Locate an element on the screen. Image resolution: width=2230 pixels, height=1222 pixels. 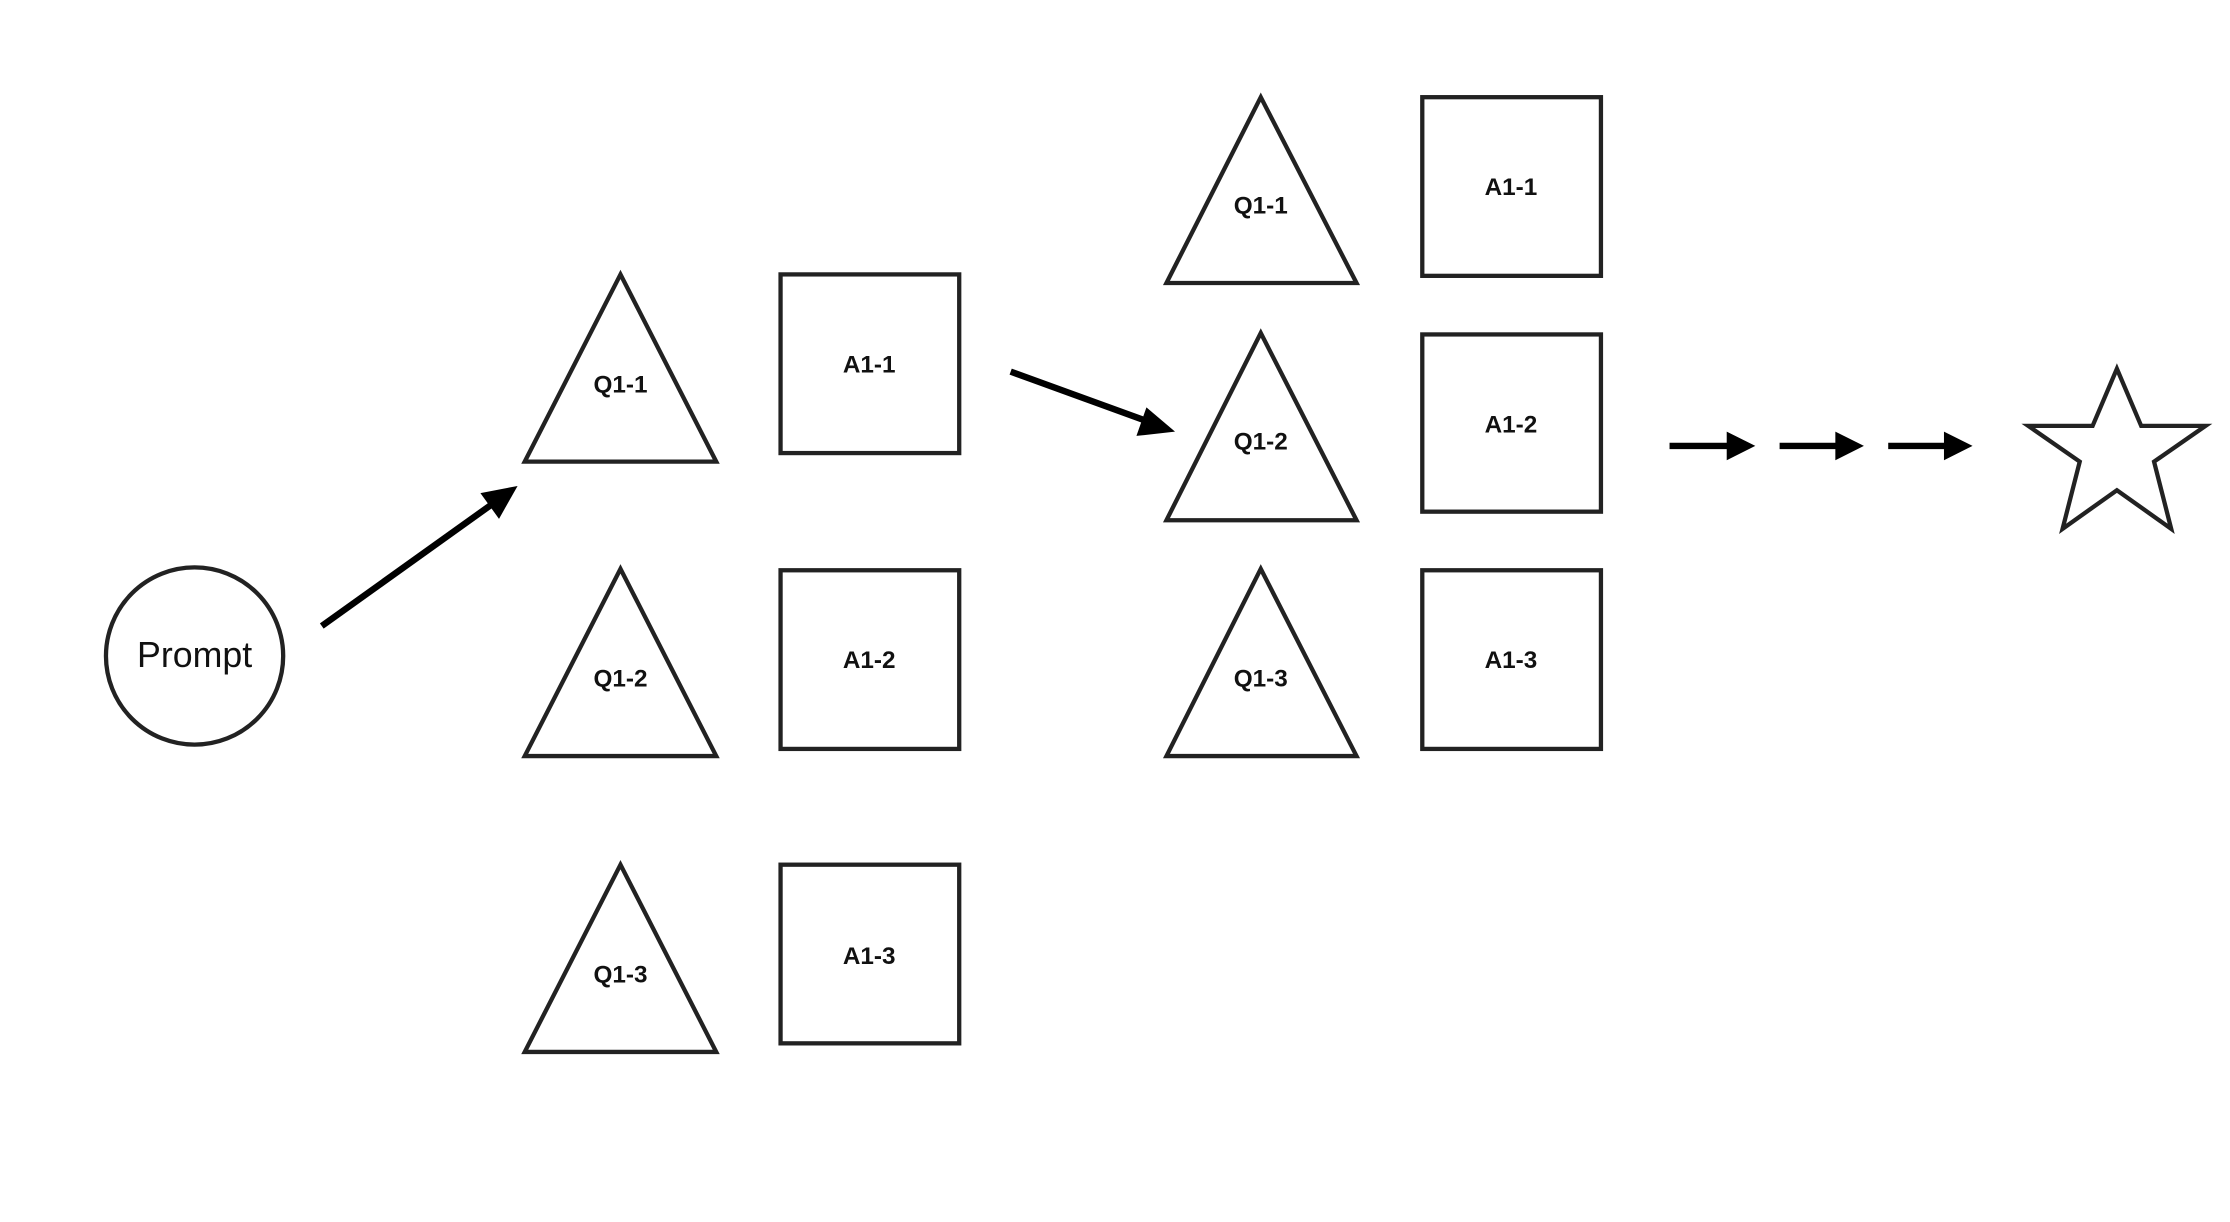
prompt-label: Prompt is located at coordinates (194, 655).